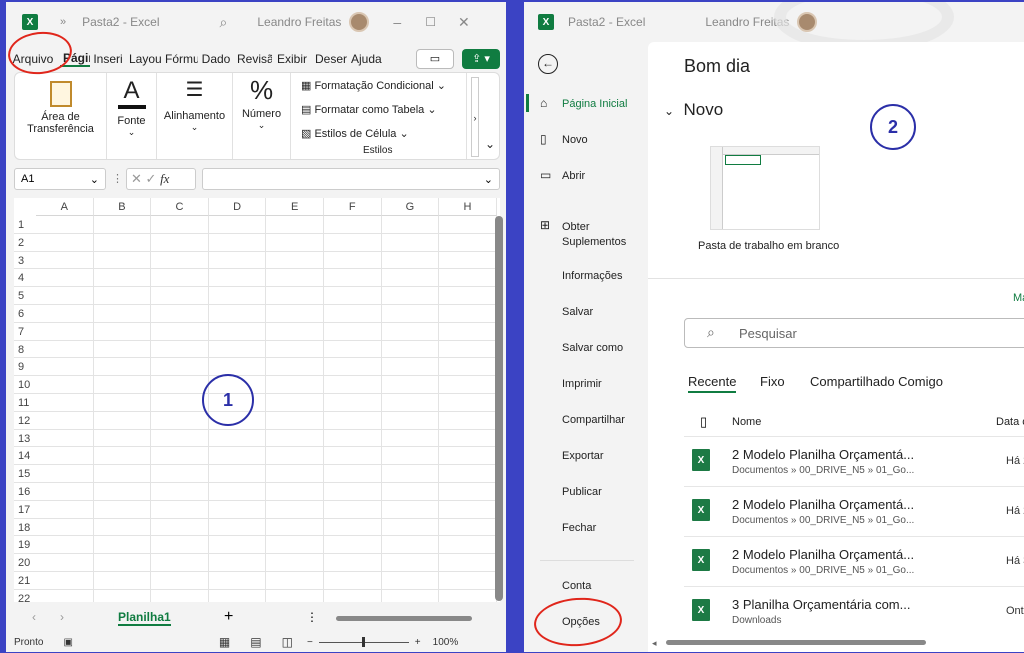 Image resolution: width=1024 pixels, height=653 pixels. What do you see at coordinates (712, 383) in the screenshot?
I see `tab-recent: Recente` at bounding box center [712, 383].